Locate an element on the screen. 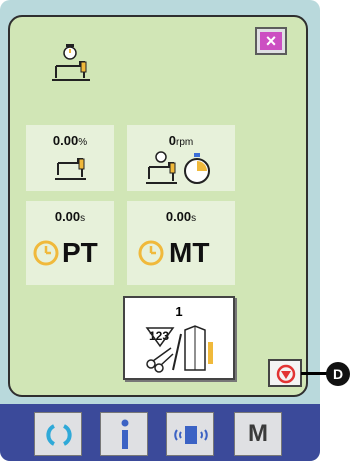 This screenshot has height=461, width=353. machine-time-readout: 0.00s is located at coordinates (181, 216).